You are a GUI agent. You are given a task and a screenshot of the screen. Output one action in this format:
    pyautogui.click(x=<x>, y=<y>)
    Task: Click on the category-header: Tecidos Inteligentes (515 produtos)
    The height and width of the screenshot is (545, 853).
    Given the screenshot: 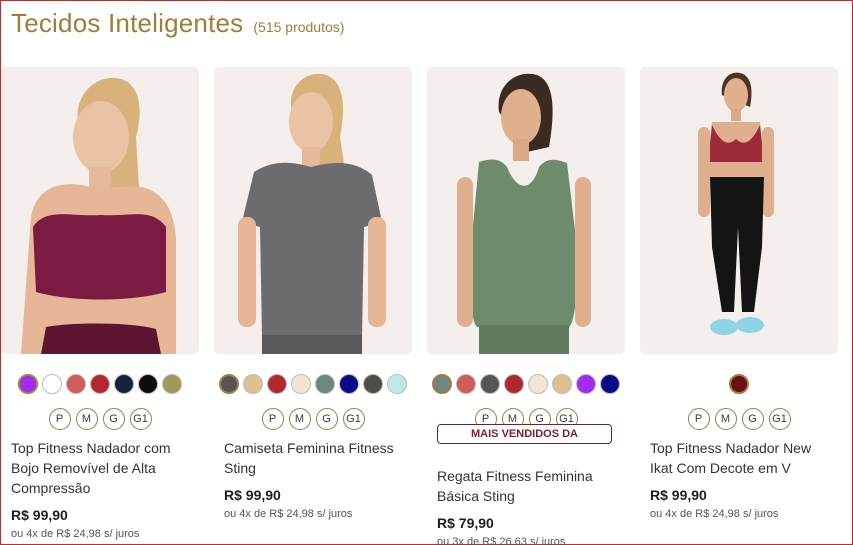 What is the action you would take?
    pyautogui.click(x=177, y=23)
    